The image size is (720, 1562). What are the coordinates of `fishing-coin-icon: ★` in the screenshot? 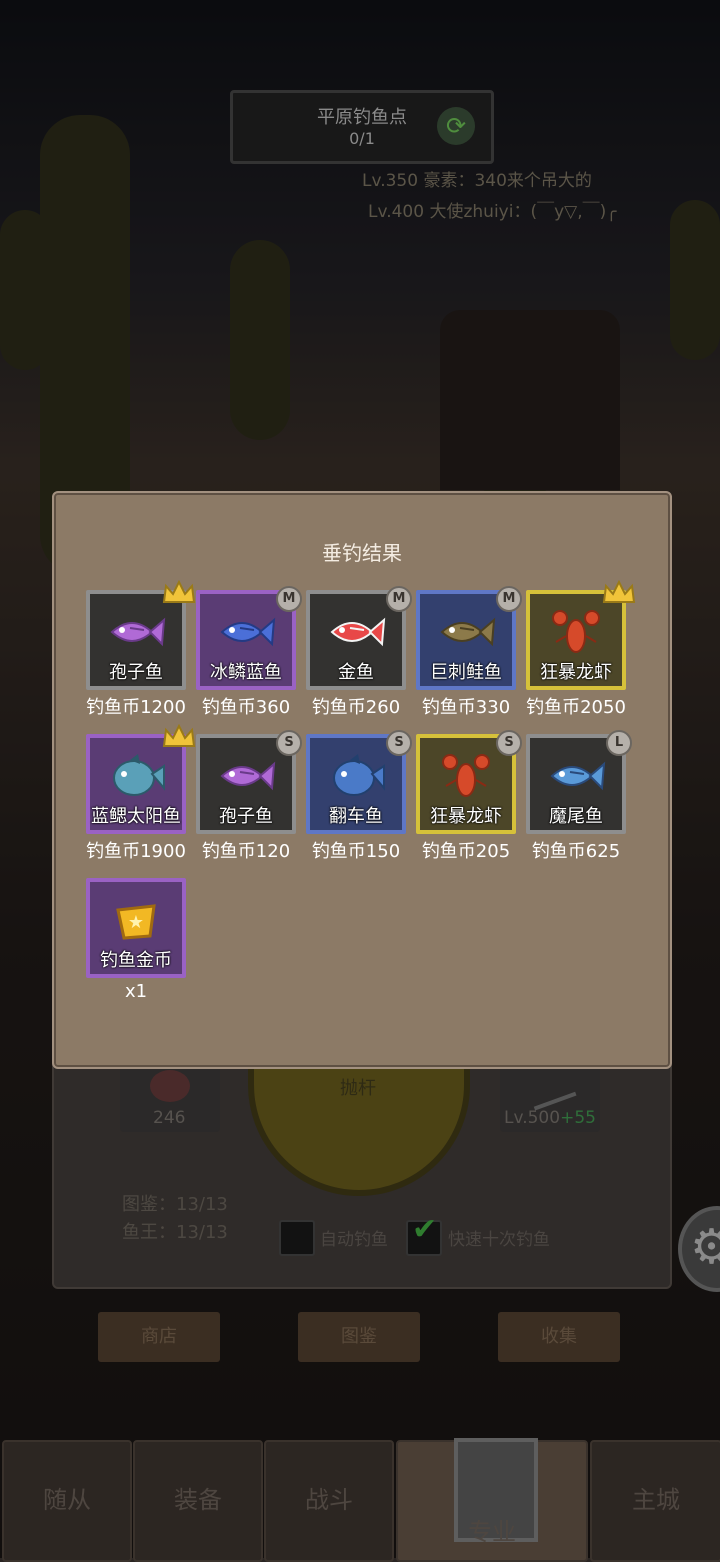 It's located at (136, 920).